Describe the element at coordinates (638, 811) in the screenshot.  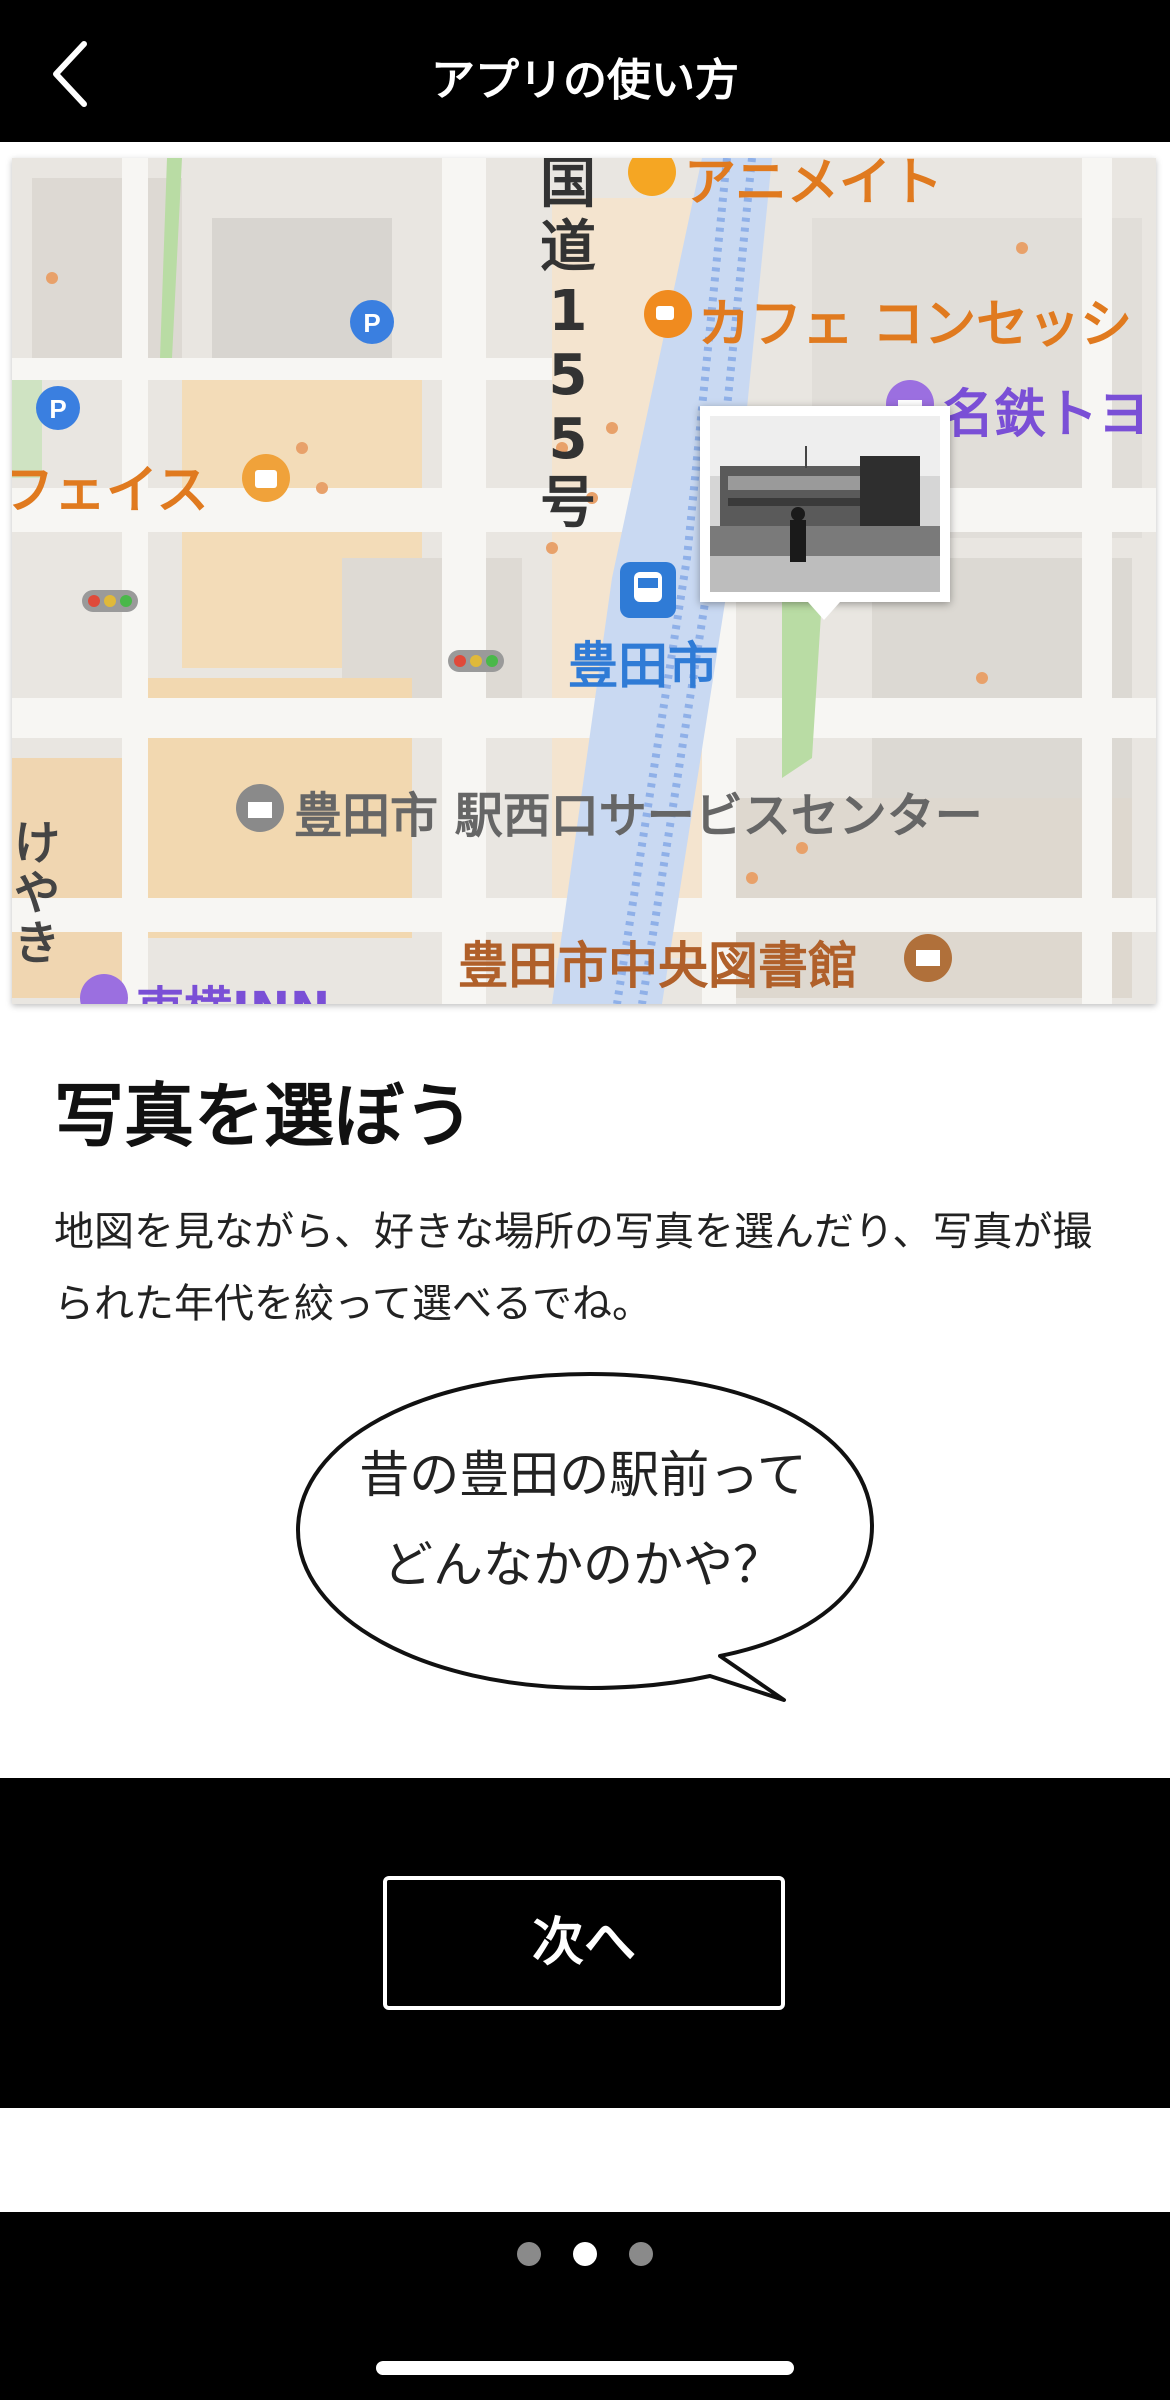
I see `map-label-service-center: 豊田市 駅西口サービスセンター` at that location.